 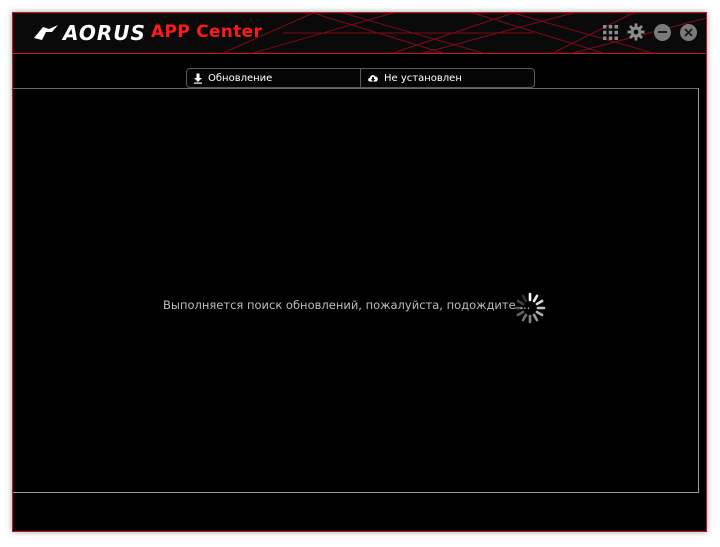 I want to click on tab-not-installed: Не установлен, so click(x=447, y=78).